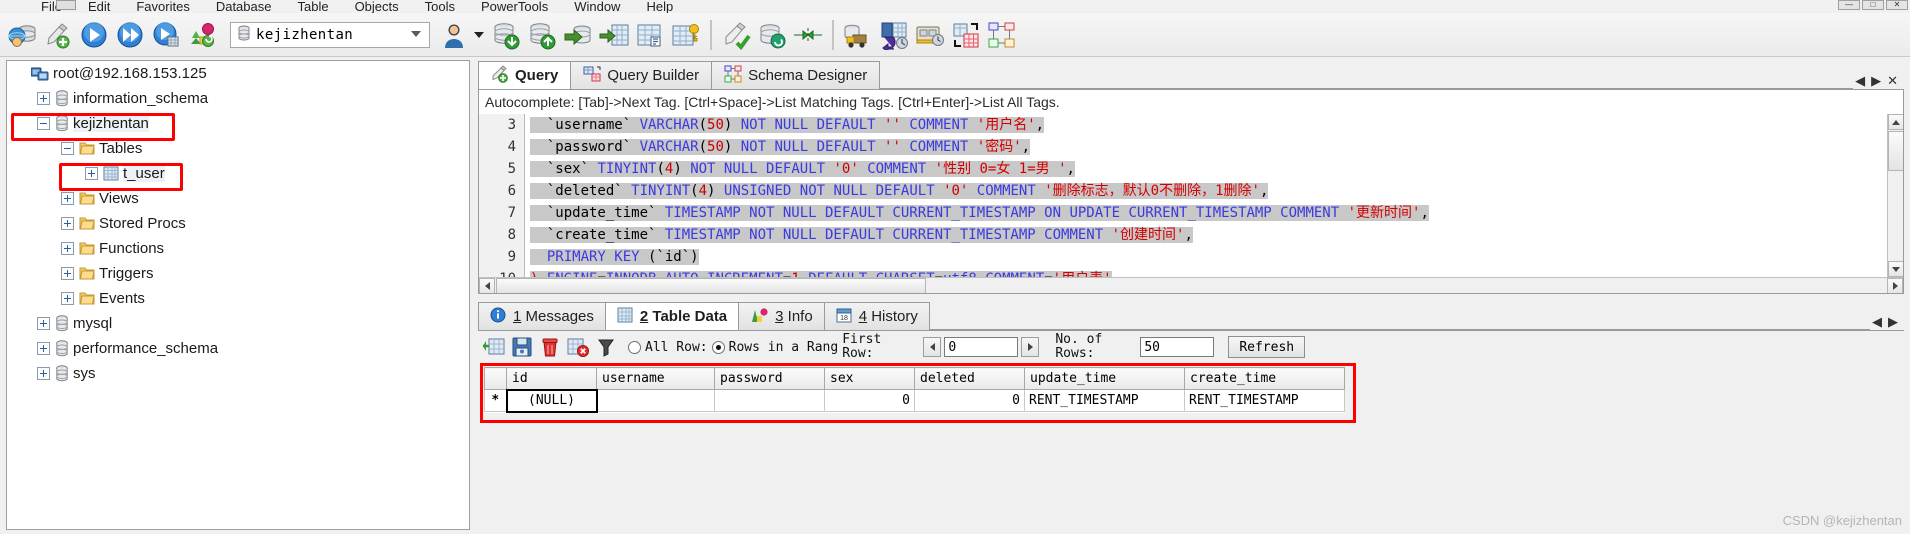  What do you see at coordinates (377, 6) in the screenshot?
I see `menu-item-objects: Objects` at bounding box center [377, 6].